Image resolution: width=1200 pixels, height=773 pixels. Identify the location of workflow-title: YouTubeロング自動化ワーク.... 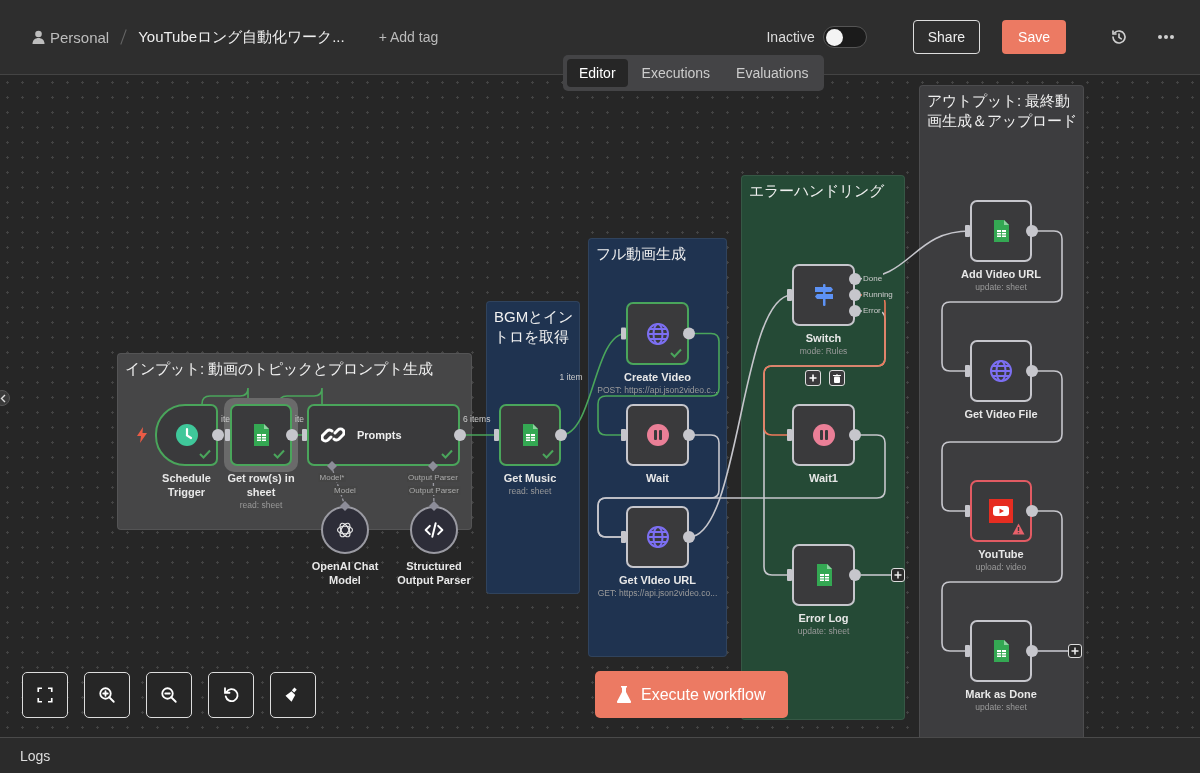
(241, 37).